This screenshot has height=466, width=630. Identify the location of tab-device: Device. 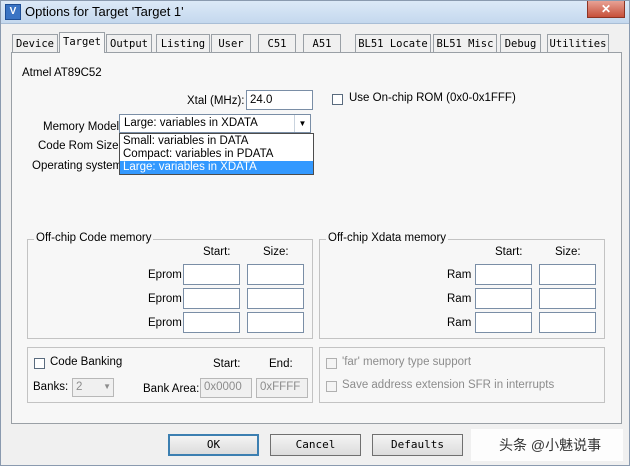
(35, 43).